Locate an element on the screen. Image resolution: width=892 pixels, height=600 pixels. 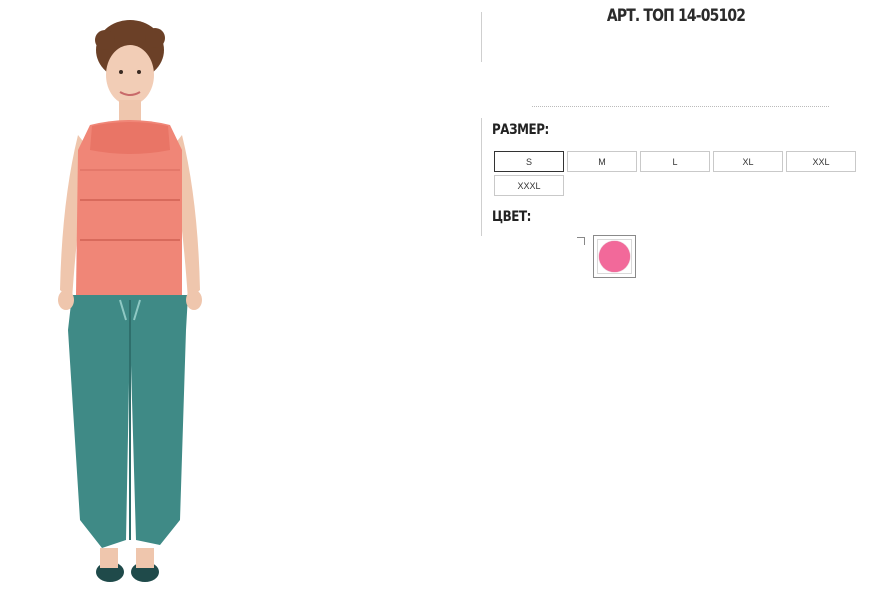
size-option-l: L is located at coordinates (675, 161).